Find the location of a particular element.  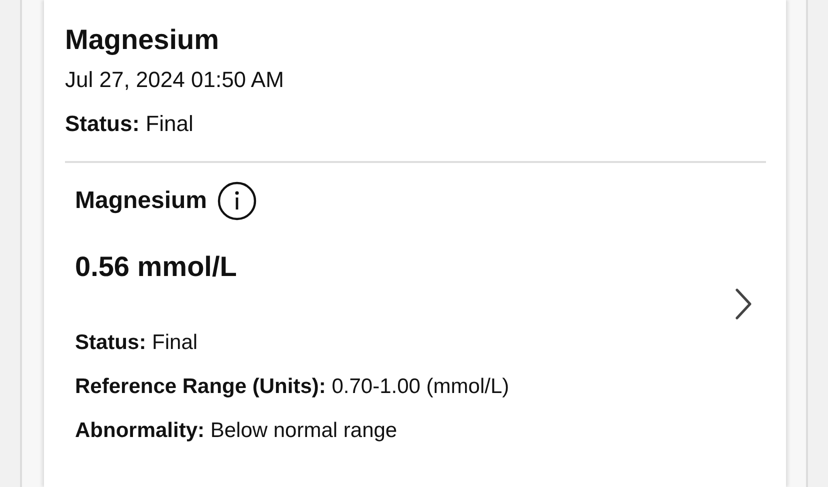

result-detail: Abnormality: Below normal range is located at coordinates (236, 431).